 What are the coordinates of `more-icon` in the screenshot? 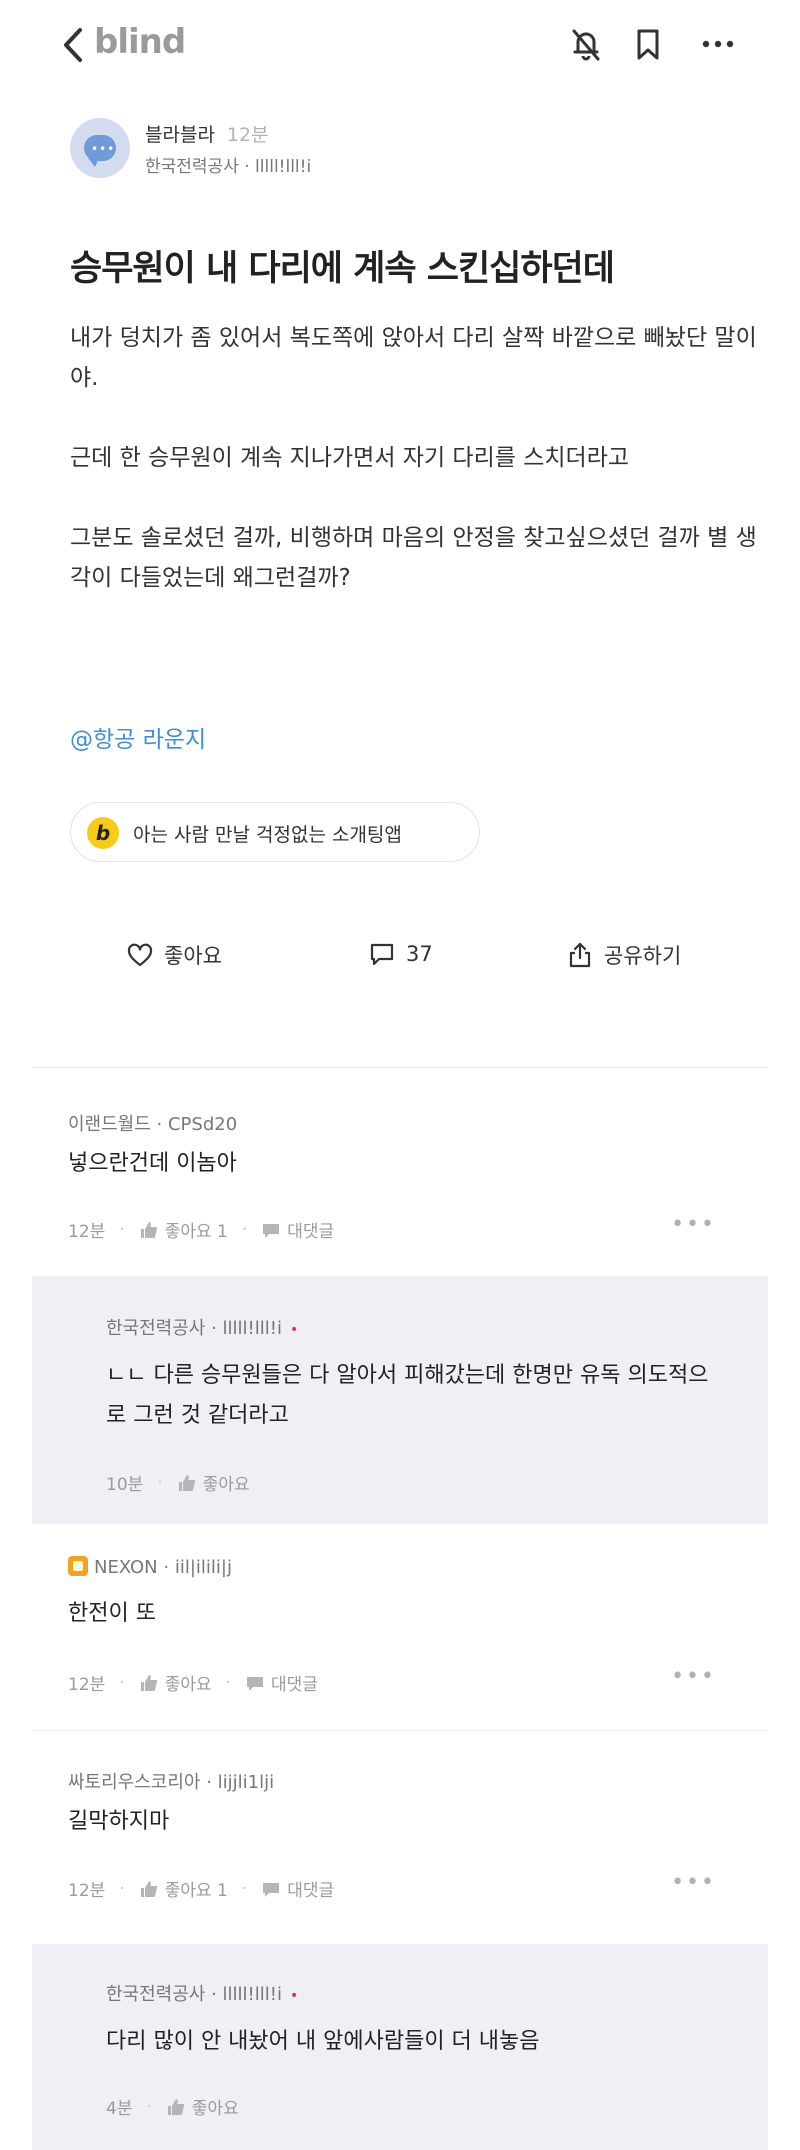 It's located at (718, 44).